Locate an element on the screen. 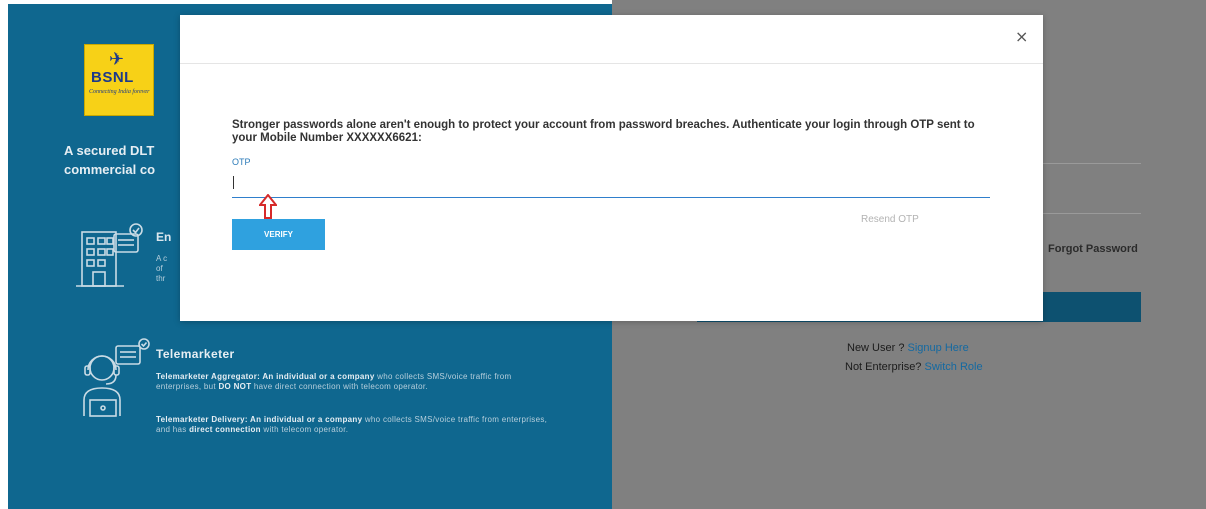 The height and width of the screenshot is (509, 1206). bsnl-logo: ✈ BSNL Connecting India forever is located at coordinates (119, 80).